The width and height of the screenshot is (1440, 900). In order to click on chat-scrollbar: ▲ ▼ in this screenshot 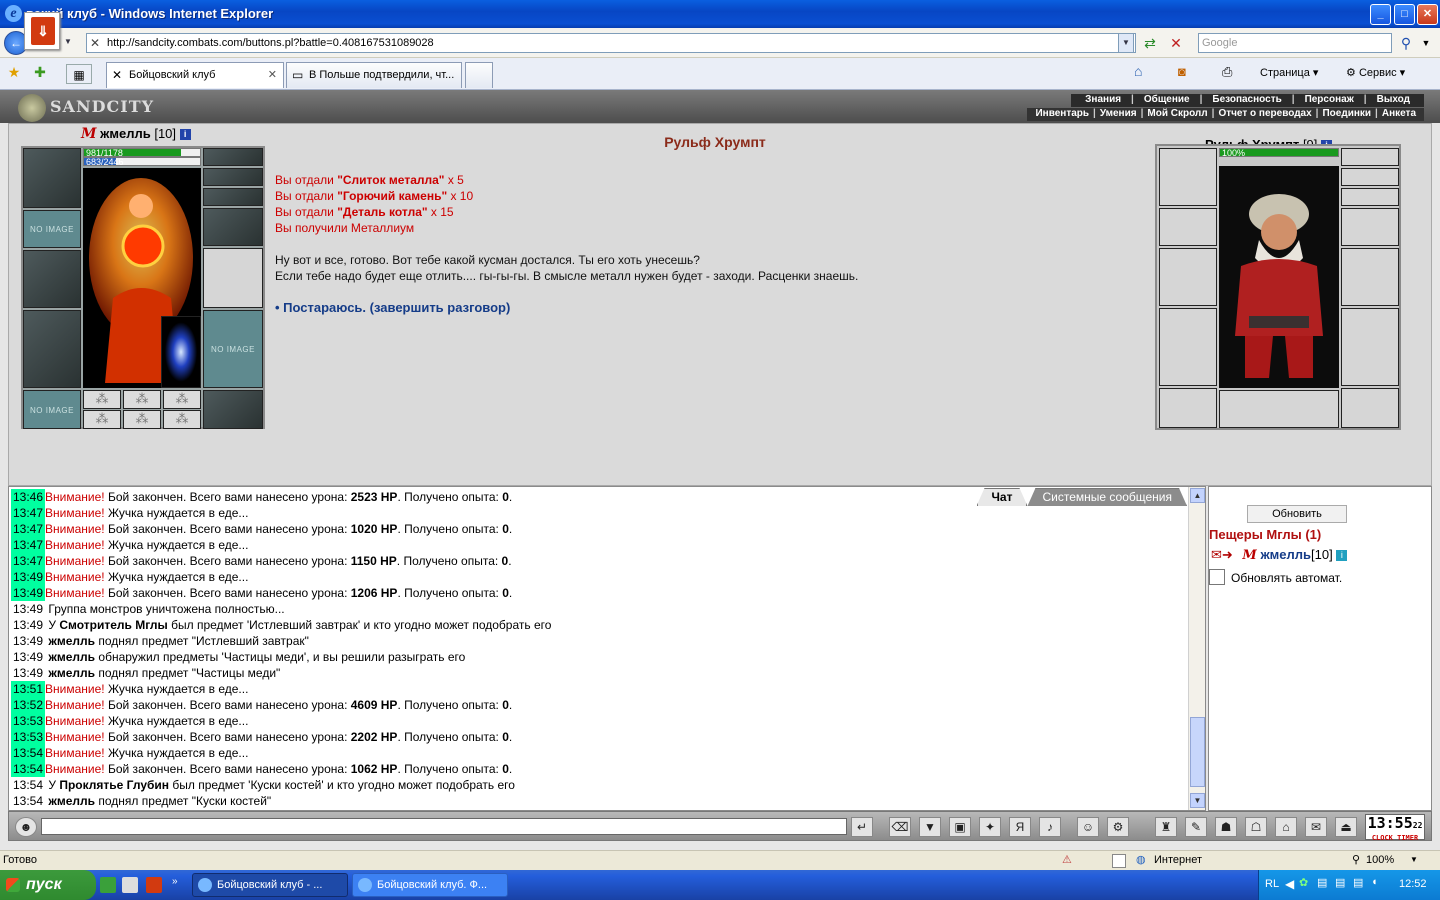, I will do `click(1196, 648)`.